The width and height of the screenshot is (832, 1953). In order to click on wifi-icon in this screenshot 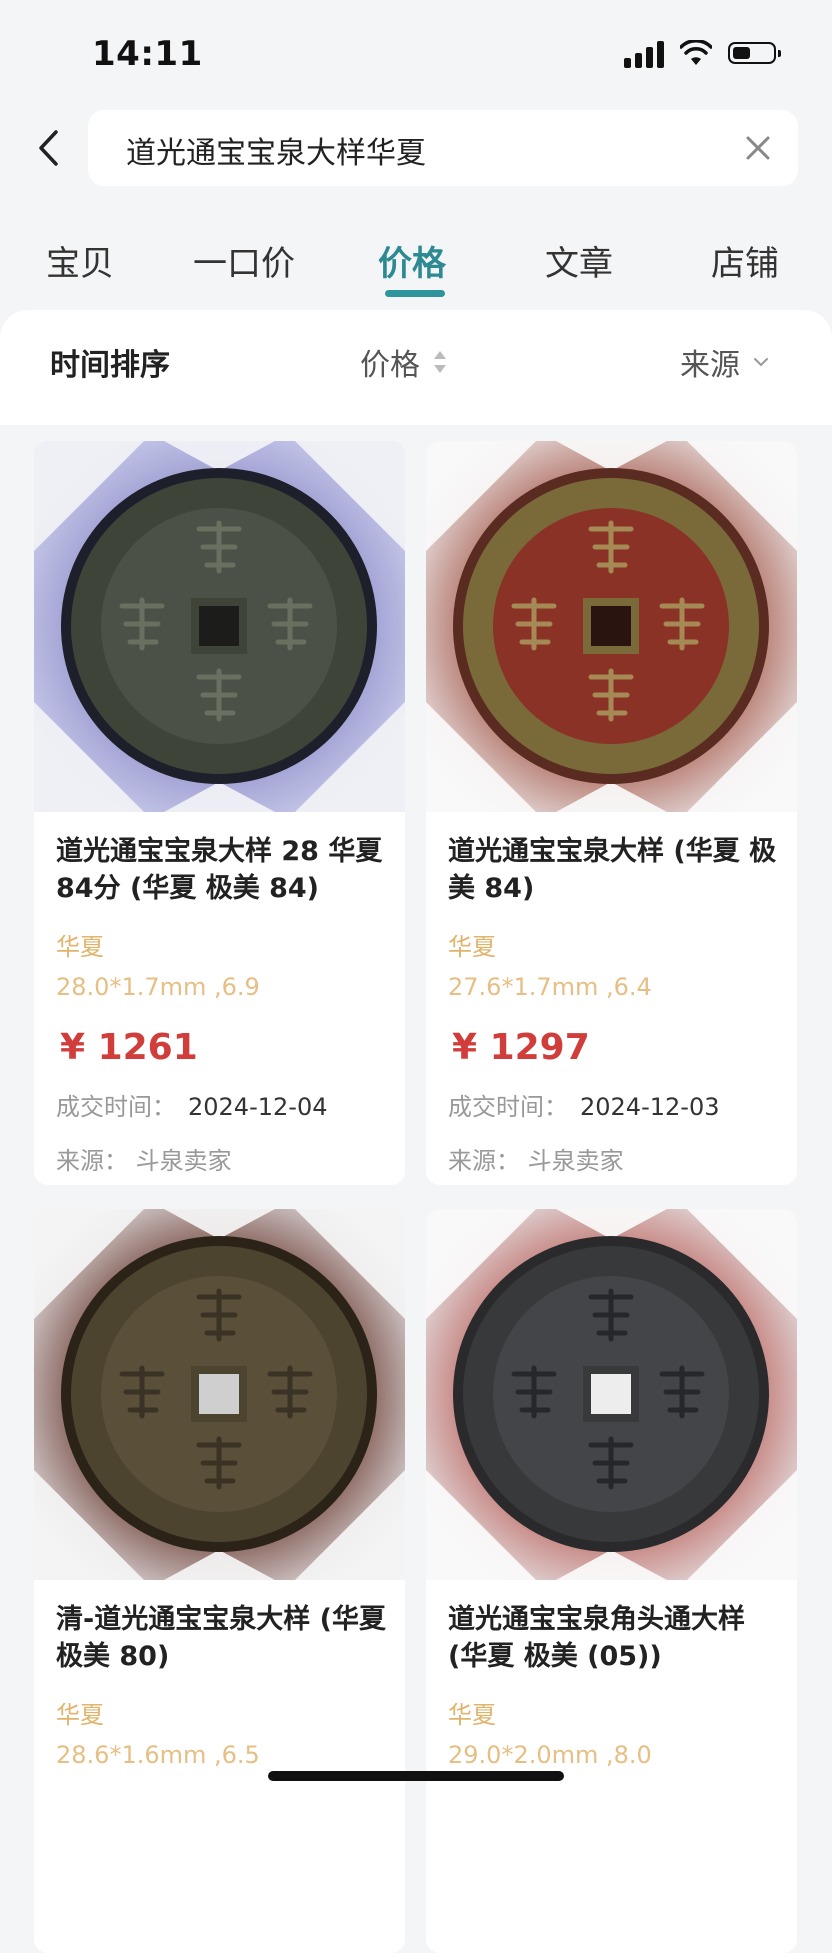, I will do `click(696, 52)`.